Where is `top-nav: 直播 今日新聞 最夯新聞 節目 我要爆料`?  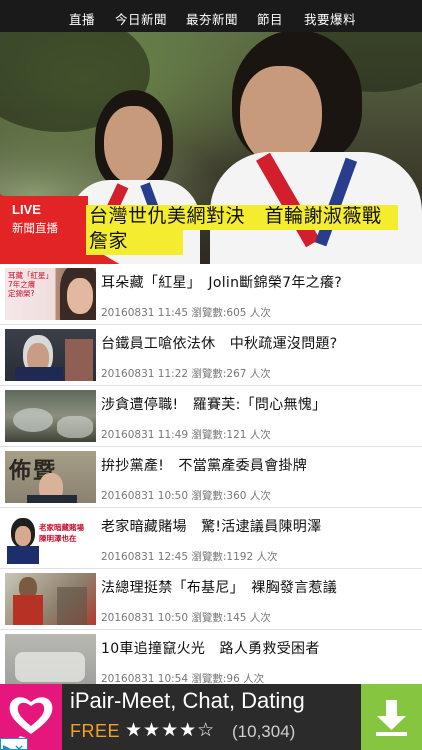 top-nav: 直播 今日新聞 最夯新聞 節目 我要爆料 is located at coordinates (211, 16).